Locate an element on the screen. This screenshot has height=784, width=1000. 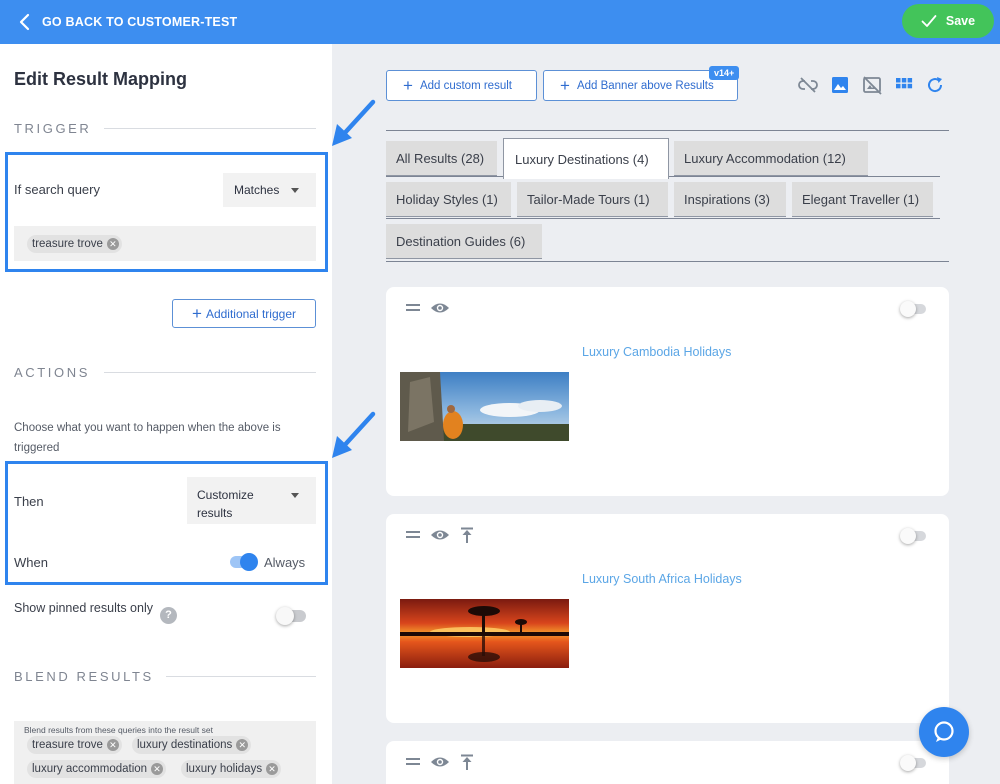
trigger-heading: TRIGGER is located at coordinates (53, 128).